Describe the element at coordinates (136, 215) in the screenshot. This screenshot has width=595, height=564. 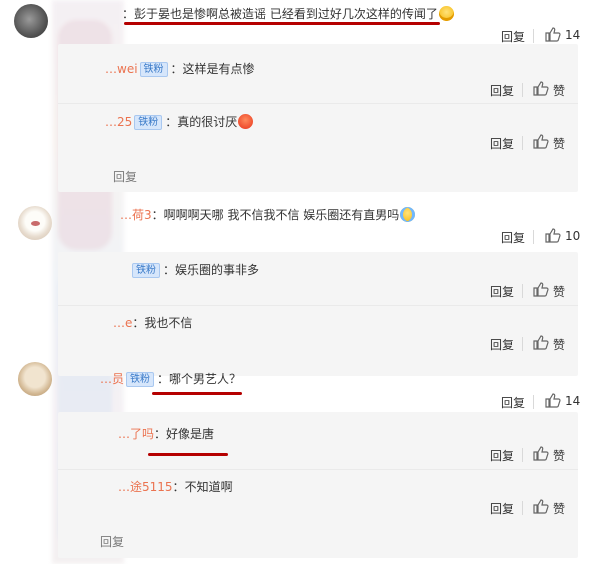
I see `comment-username: …荷3` at that location.